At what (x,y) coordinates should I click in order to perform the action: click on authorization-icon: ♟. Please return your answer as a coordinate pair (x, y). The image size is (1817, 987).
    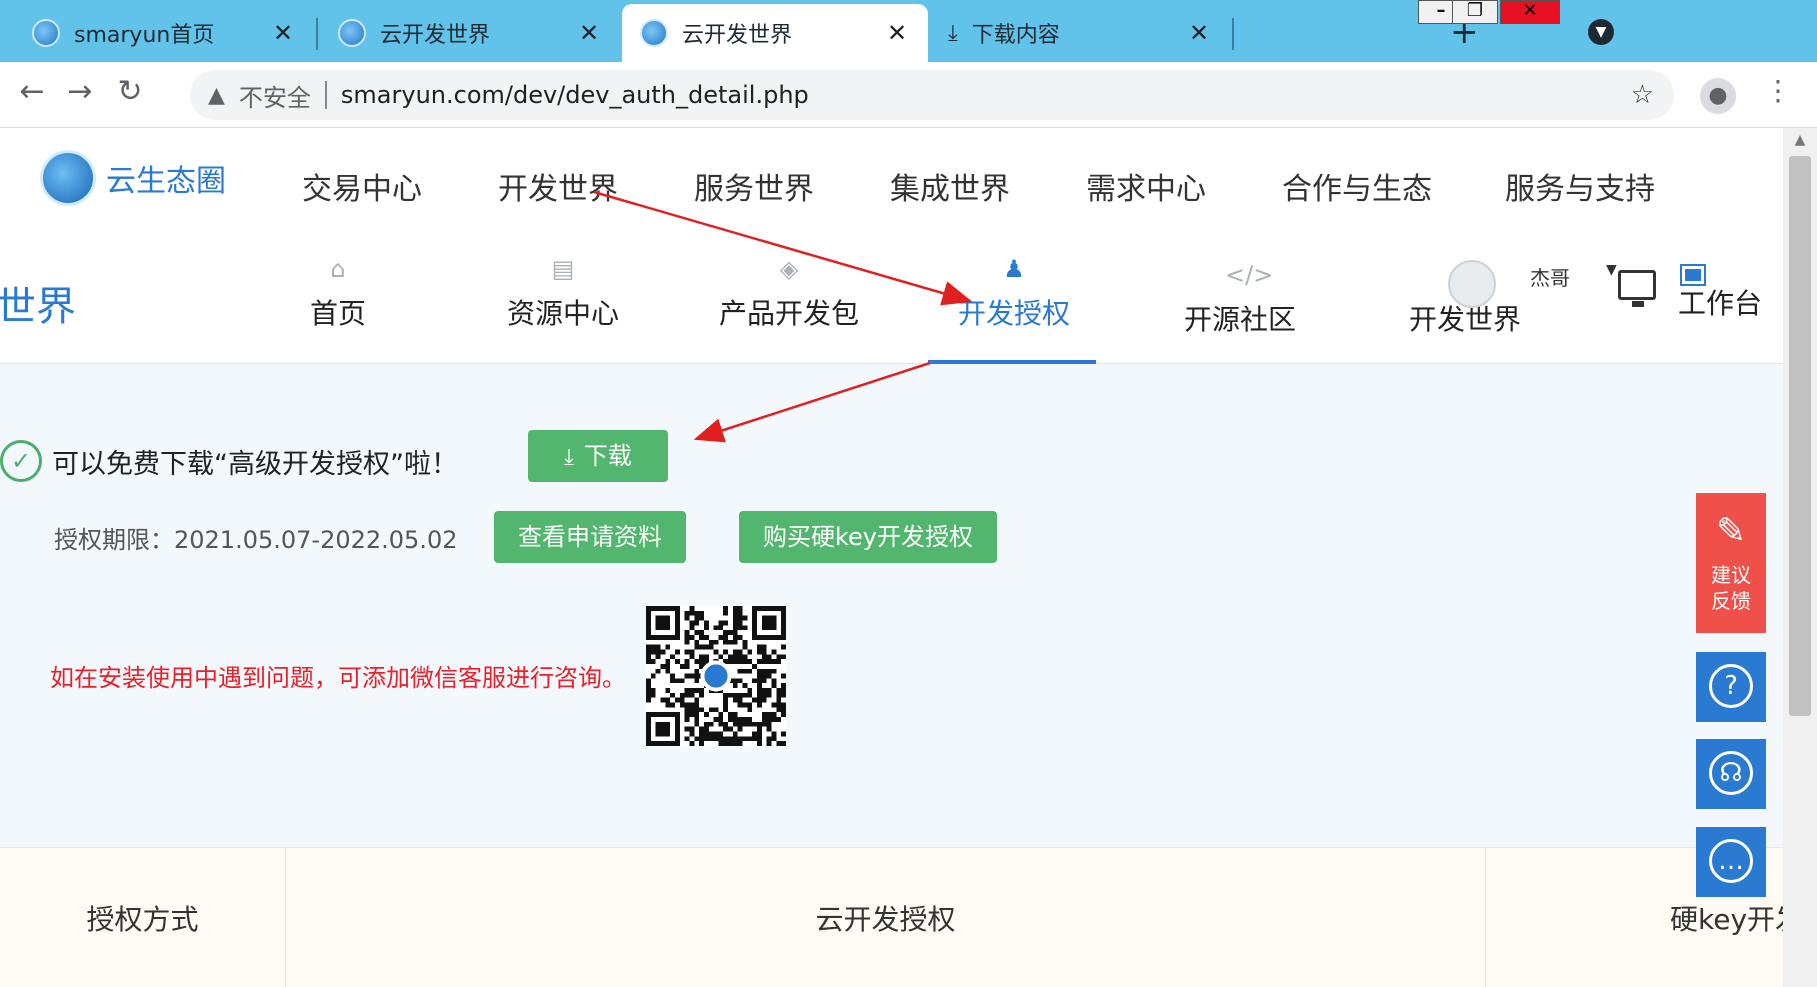
    Looking at the image, I should click on (1014, 269).